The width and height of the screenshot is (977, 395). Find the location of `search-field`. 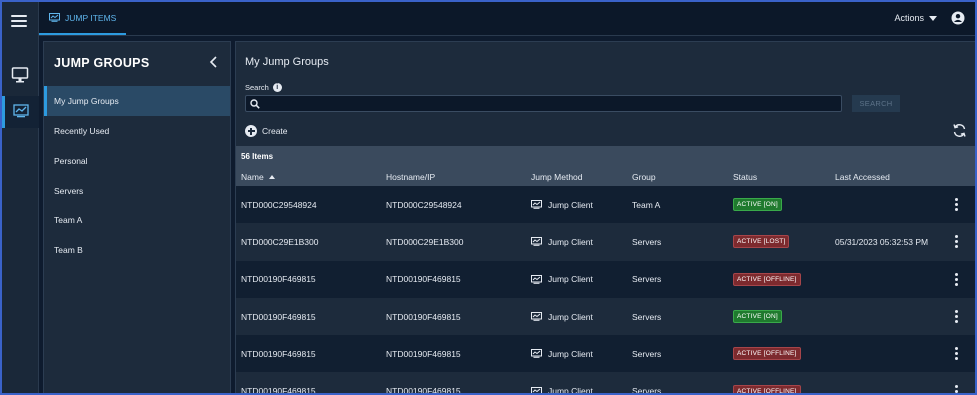

search-field is located at coordinates (543, 103).